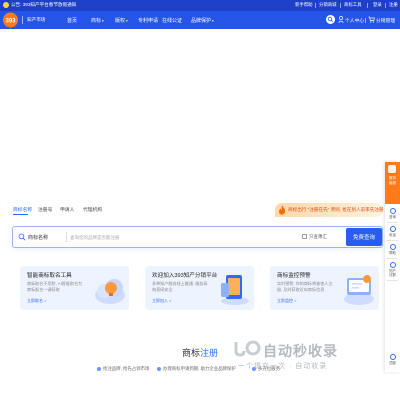  What do you see at coordinates (43, 5) in the screenshot?
I see `notice-text: 公告: 393知产平台春节放假通知` at bounding box center [43, 5].